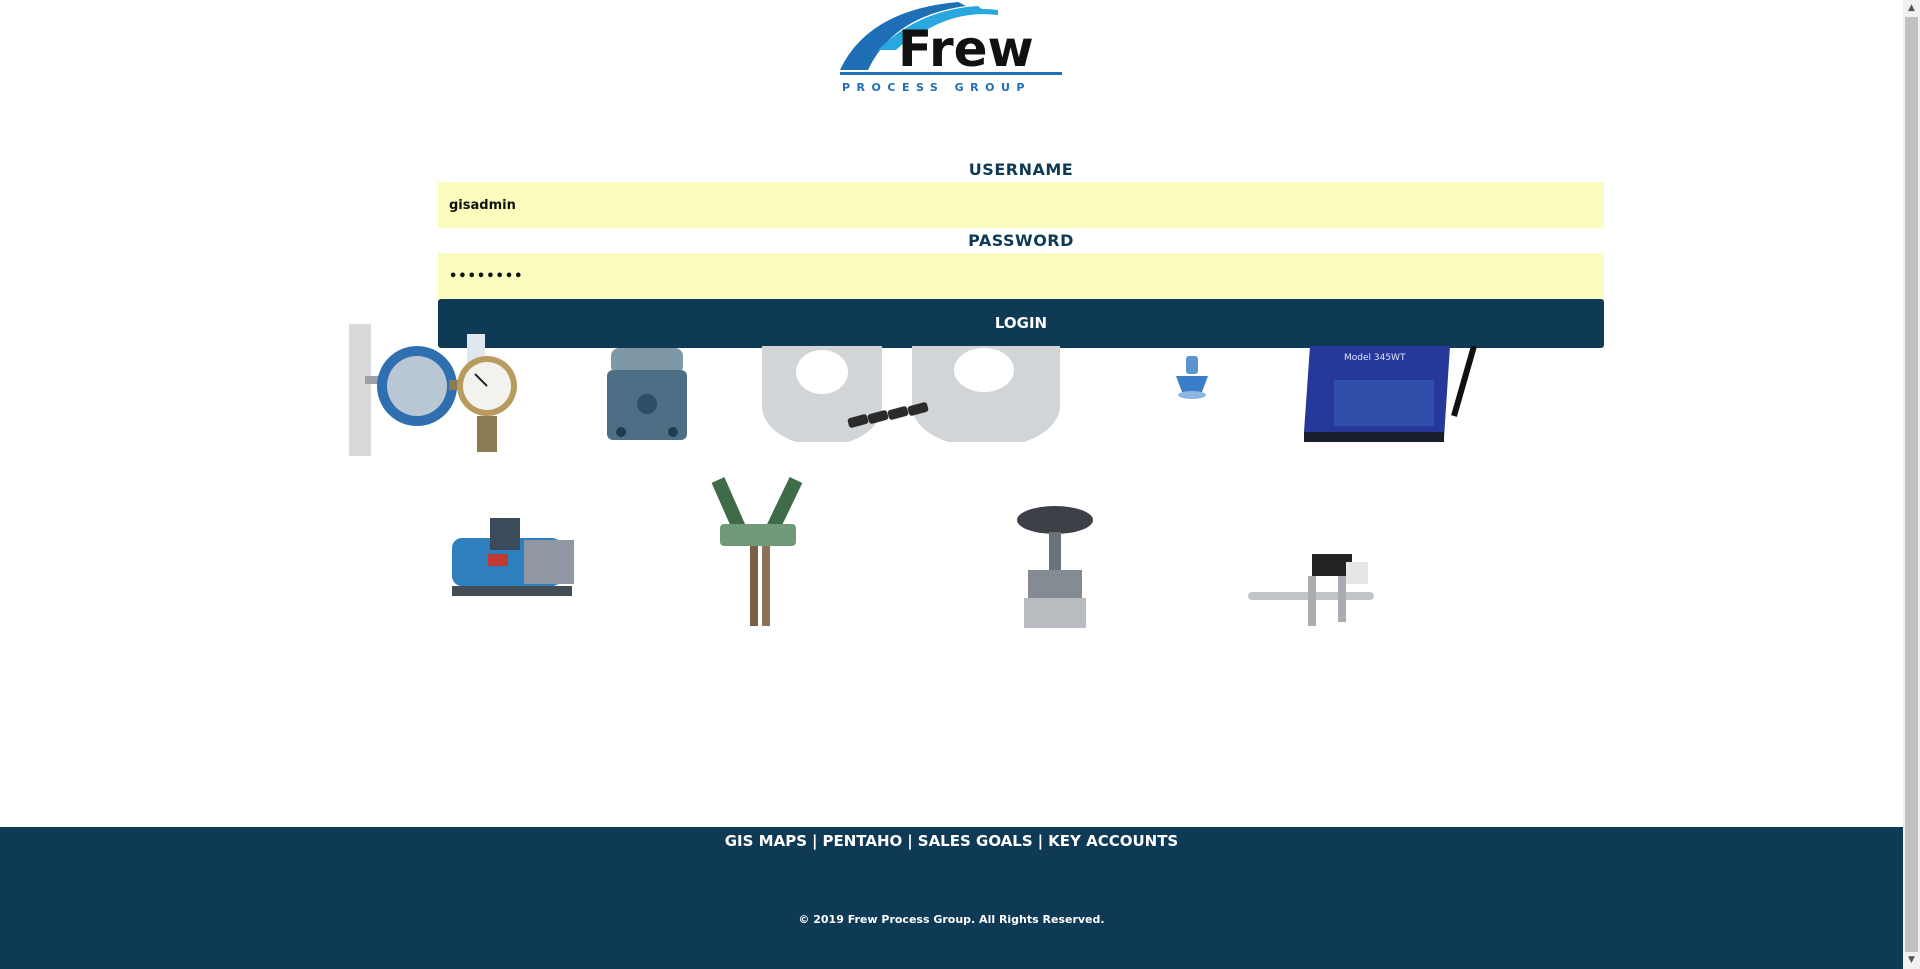 The height and width of the screenshot is (969, 1920). What do you see at coordinates (1911, 960) in the screenshot?
I see `scroll-down-arrow-icon: ▼` at bounding box center [1911, 960].